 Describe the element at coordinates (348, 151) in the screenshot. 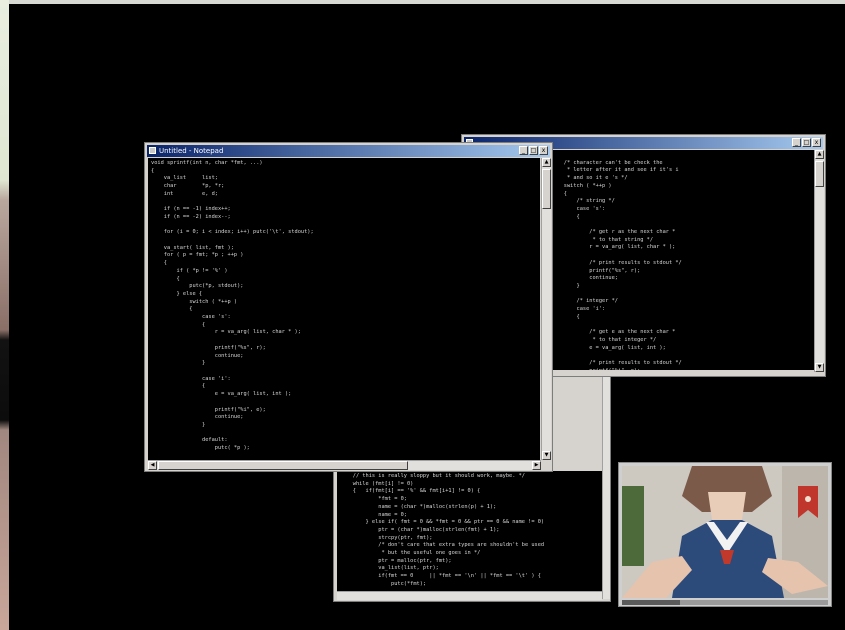

I see `title-bar: Untitled - Notepad _ □ x` at that location.